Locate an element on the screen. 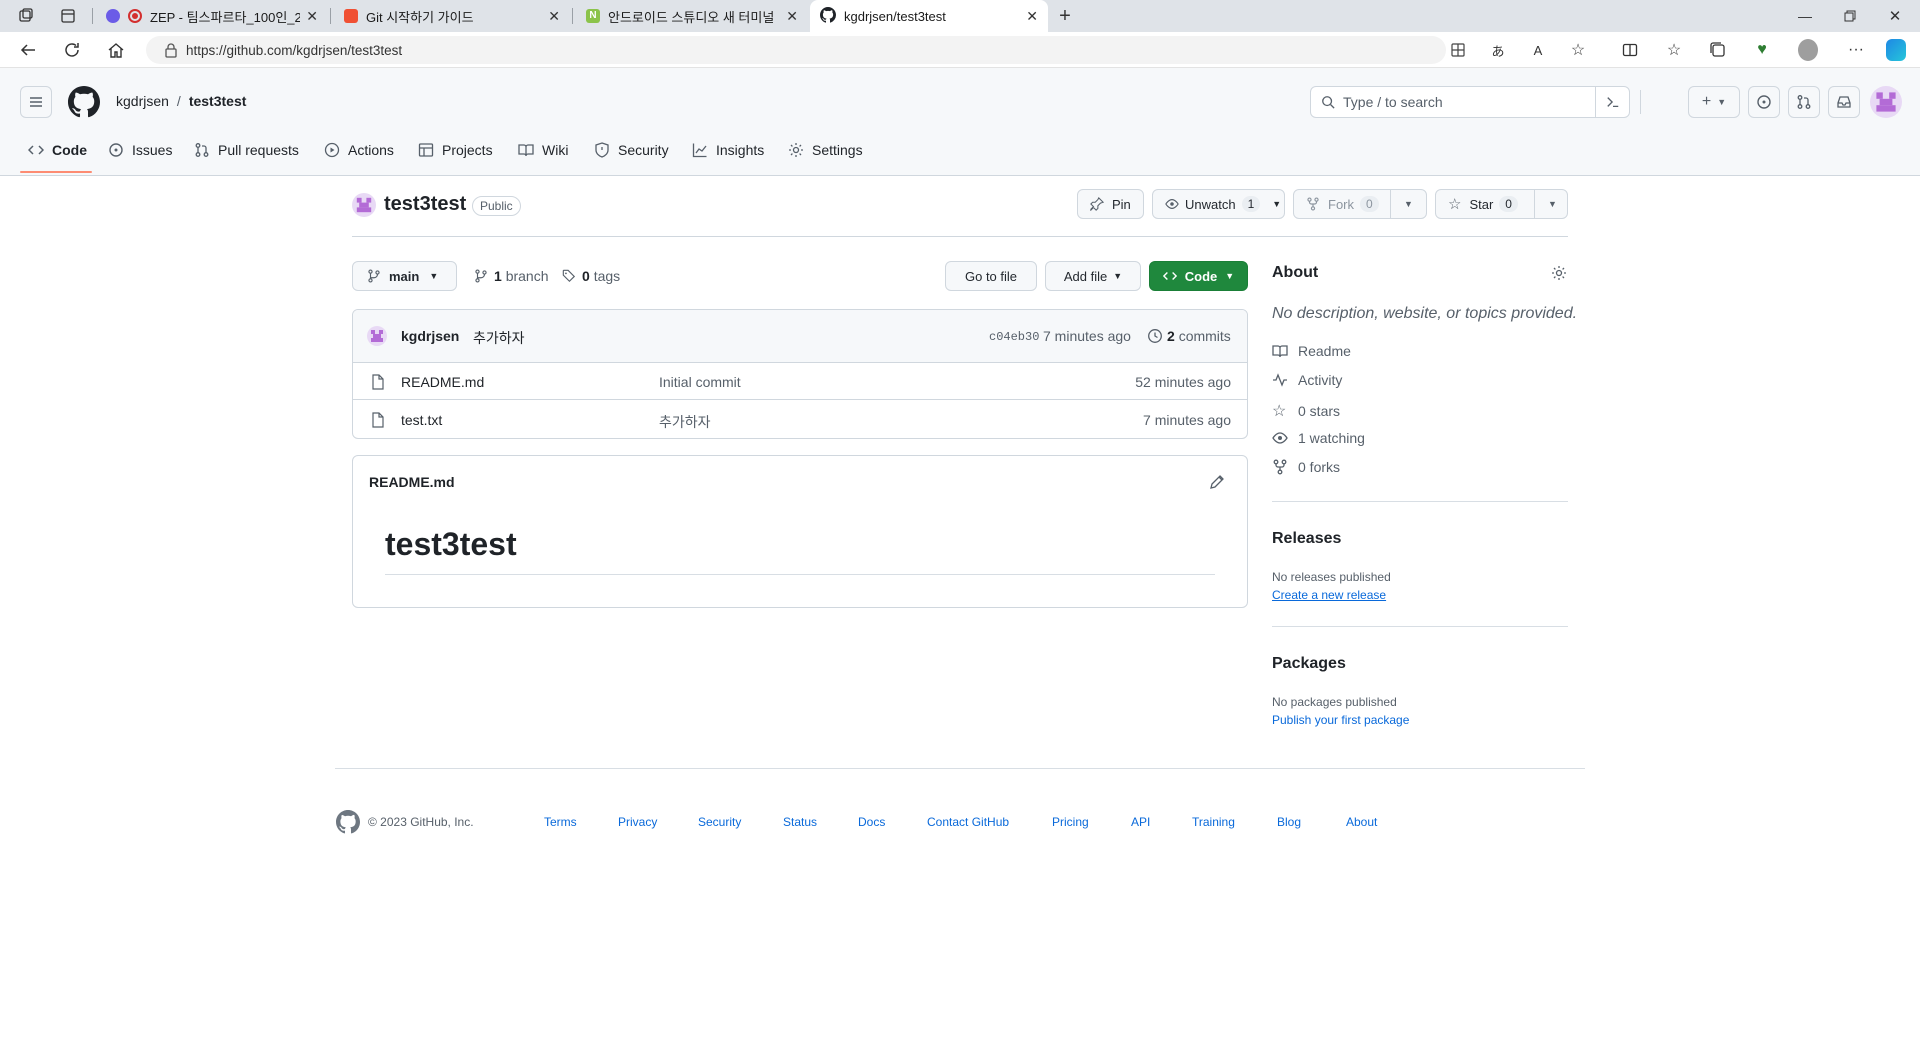 Image resolution: width=1920 pixels, height=1040 pixels. tab-actions-icon is located at coordinates (68, 16).